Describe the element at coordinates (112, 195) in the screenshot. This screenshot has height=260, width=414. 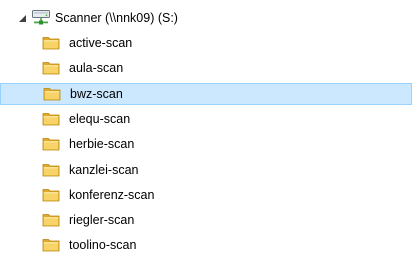
I see `folder-label: konferenz-scan` at that location.